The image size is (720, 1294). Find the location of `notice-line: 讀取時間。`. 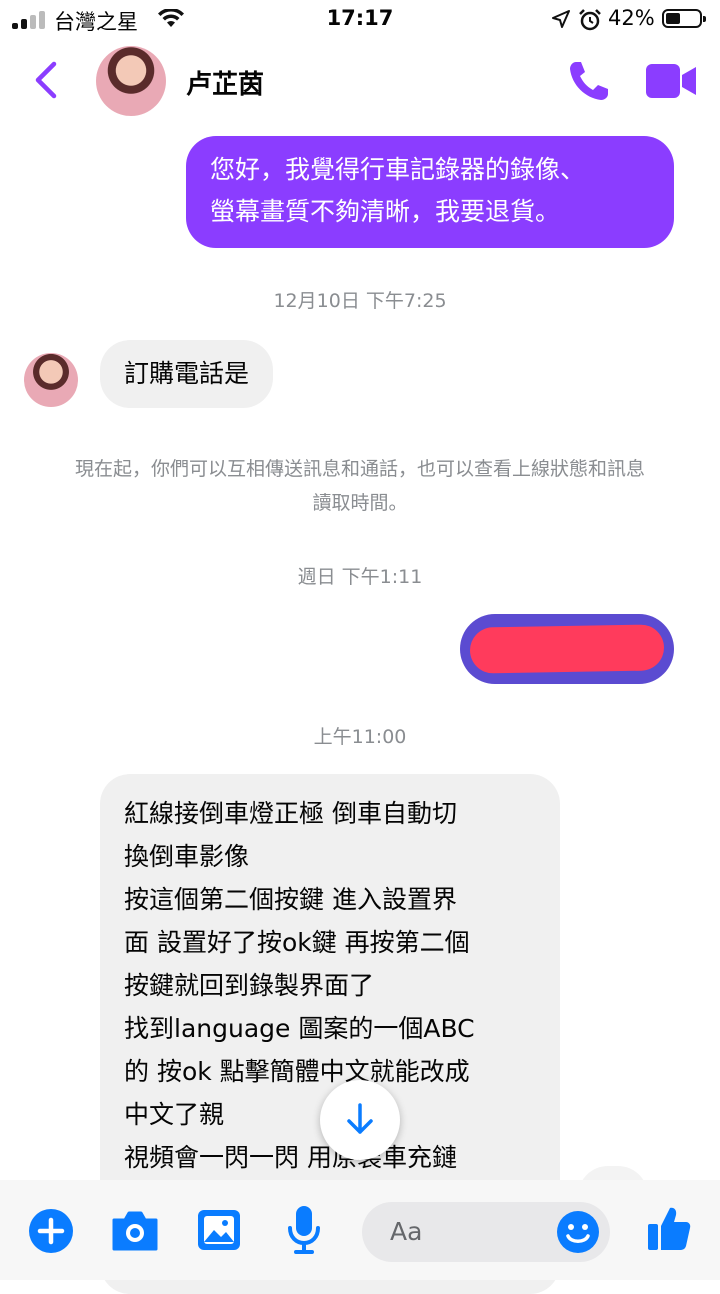

notice-line: 讀取時間。 is located at coordinates (360, 503).